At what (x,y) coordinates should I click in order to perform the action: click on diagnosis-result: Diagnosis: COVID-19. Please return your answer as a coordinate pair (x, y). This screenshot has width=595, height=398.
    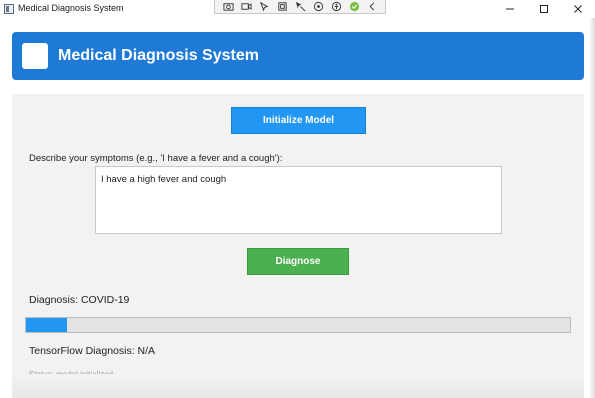
    Looking at the image, I should click on (79, 300).